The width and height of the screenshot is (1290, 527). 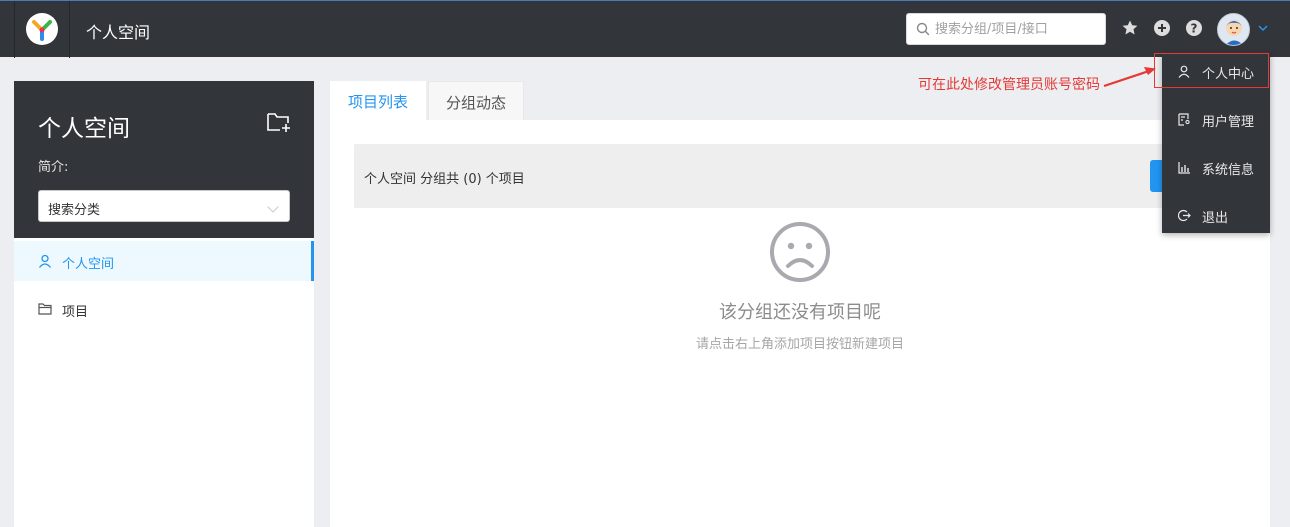 I want to click on tab-project-list: 项目列表, so click(x=378, y=100).